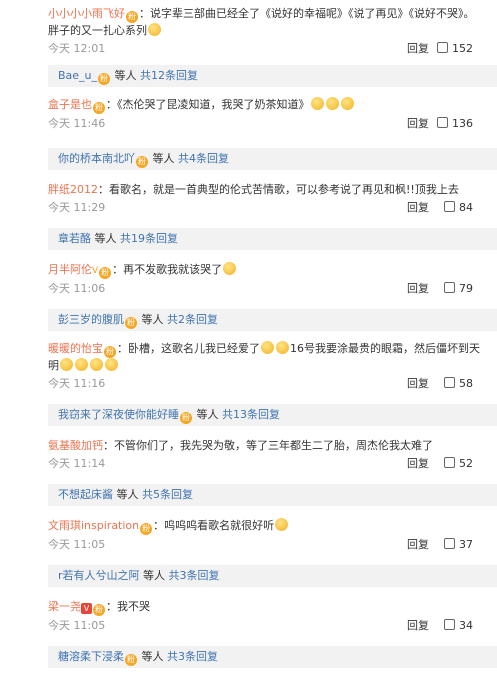 This screenshot has width=497, height=690. What do you see at coordinates (99, 575) in the screenshot?
I see `reply-username: r若有人兮山之阿` at bounding box center [99, 575].